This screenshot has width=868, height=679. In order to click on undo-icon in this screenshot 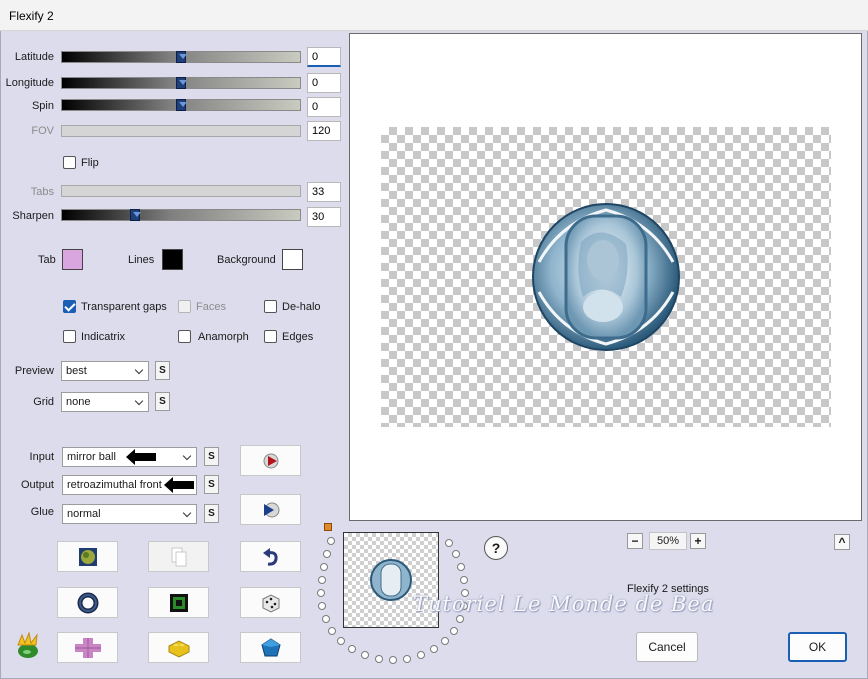, I will do `click(270, 556)`.